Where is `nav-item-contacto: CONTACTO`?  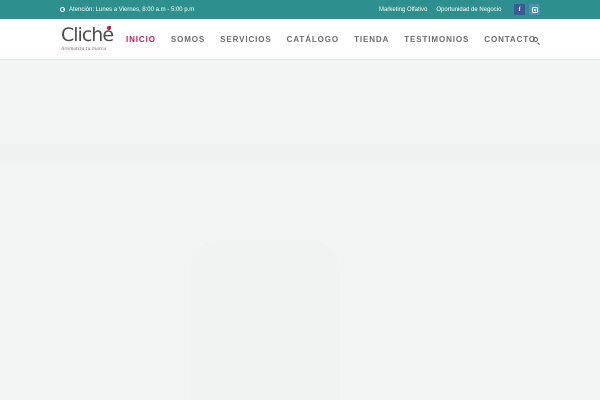 nav-item-contacto: CONTACTO is located at coordinates (510, 39).